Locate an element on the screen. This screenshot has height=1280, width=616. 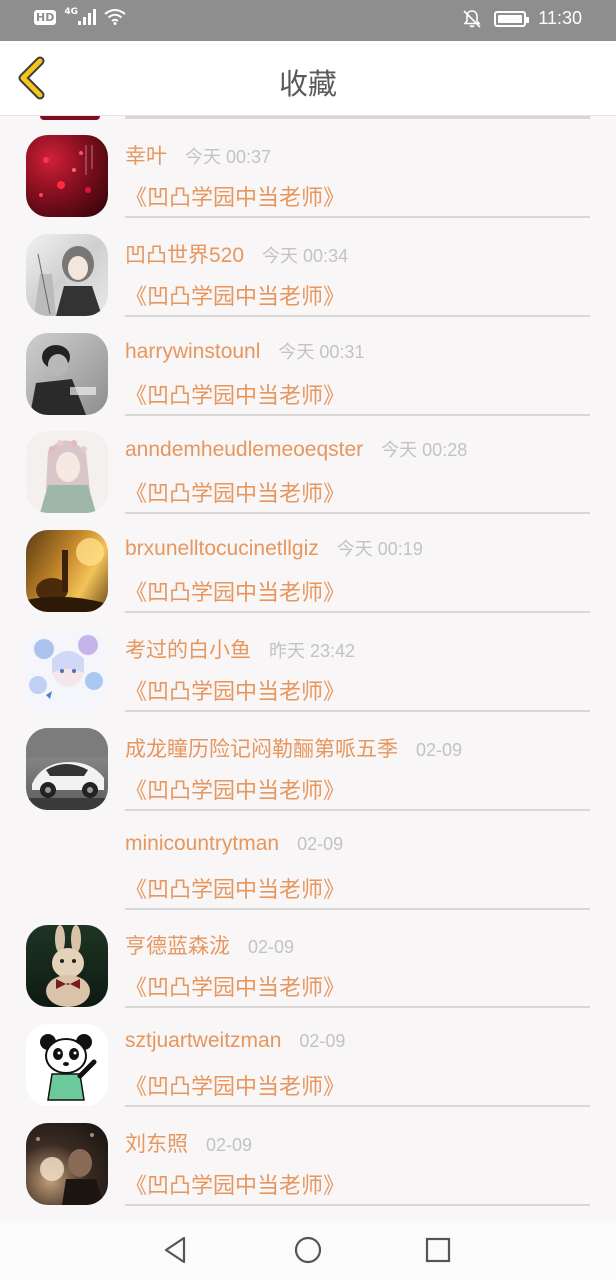
list-item: harrywinstounl 今天 00:31 《凹凸学园中当老师》 is located at coordinates (308, 365).